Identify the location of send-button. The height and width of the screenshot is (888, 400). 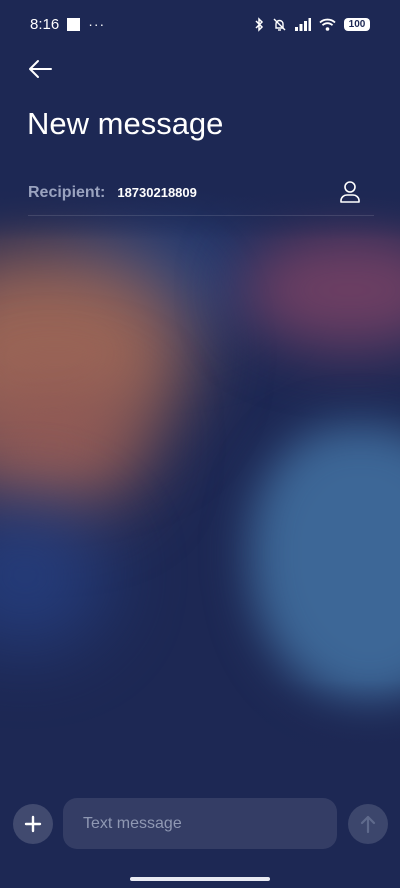
(368, 824).